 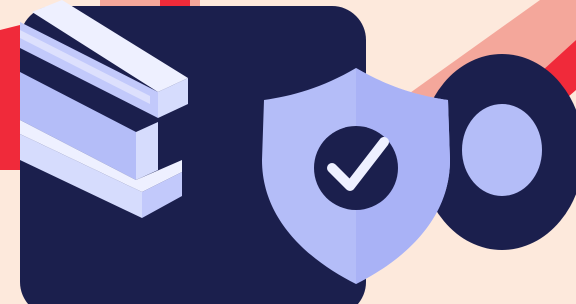 I want to click on beam-web-side, so click(x=147, y=151).